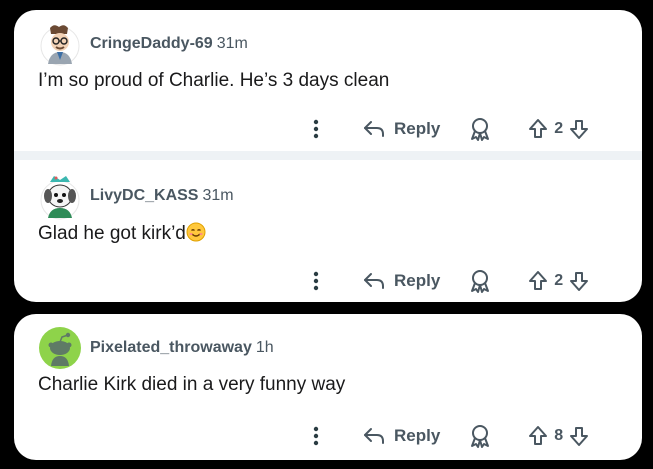 The width and height of the screenshot is (653, 469). I want to click on username: Pixelated_throwaway, so click(171, 347).